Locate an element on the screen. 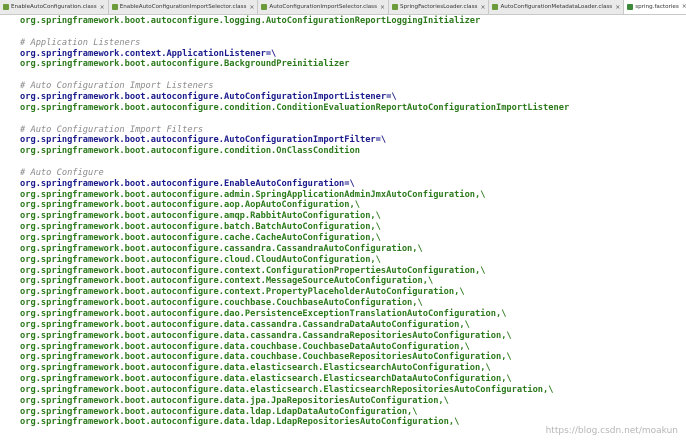 This screenshot has height=443, width=686. tab-label: AutoConfigurationImportSelector.class is located at coordinates (323, 7).